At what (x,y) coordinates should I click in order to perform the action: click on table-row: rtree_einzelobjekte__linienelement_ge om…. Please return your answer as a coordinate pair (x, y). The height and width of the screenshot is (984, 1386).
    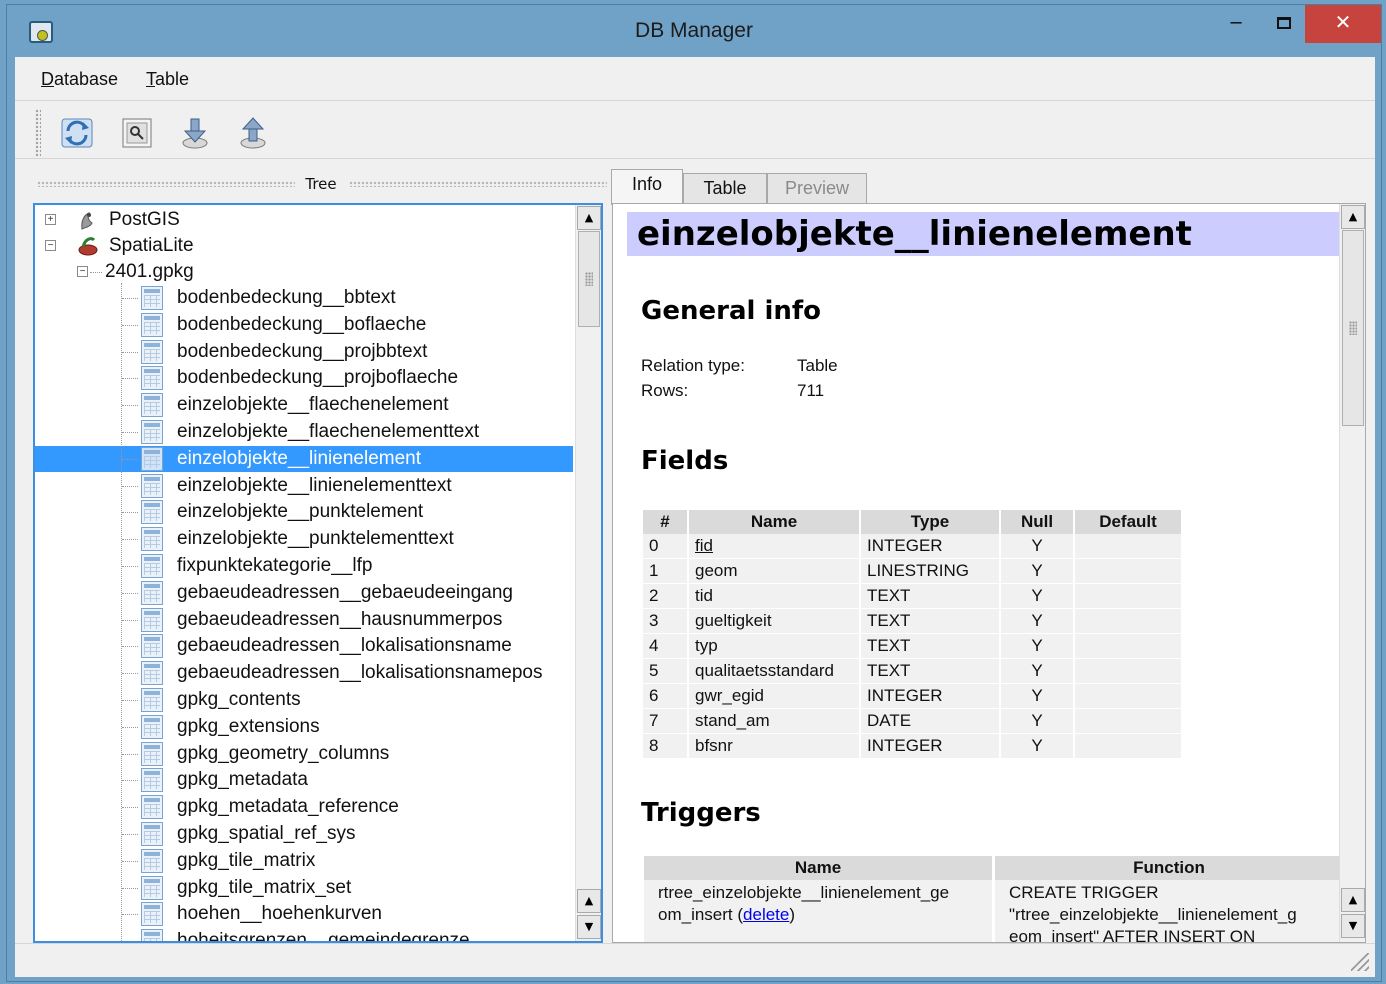
    Looking at the image, I should click on (993, 911).